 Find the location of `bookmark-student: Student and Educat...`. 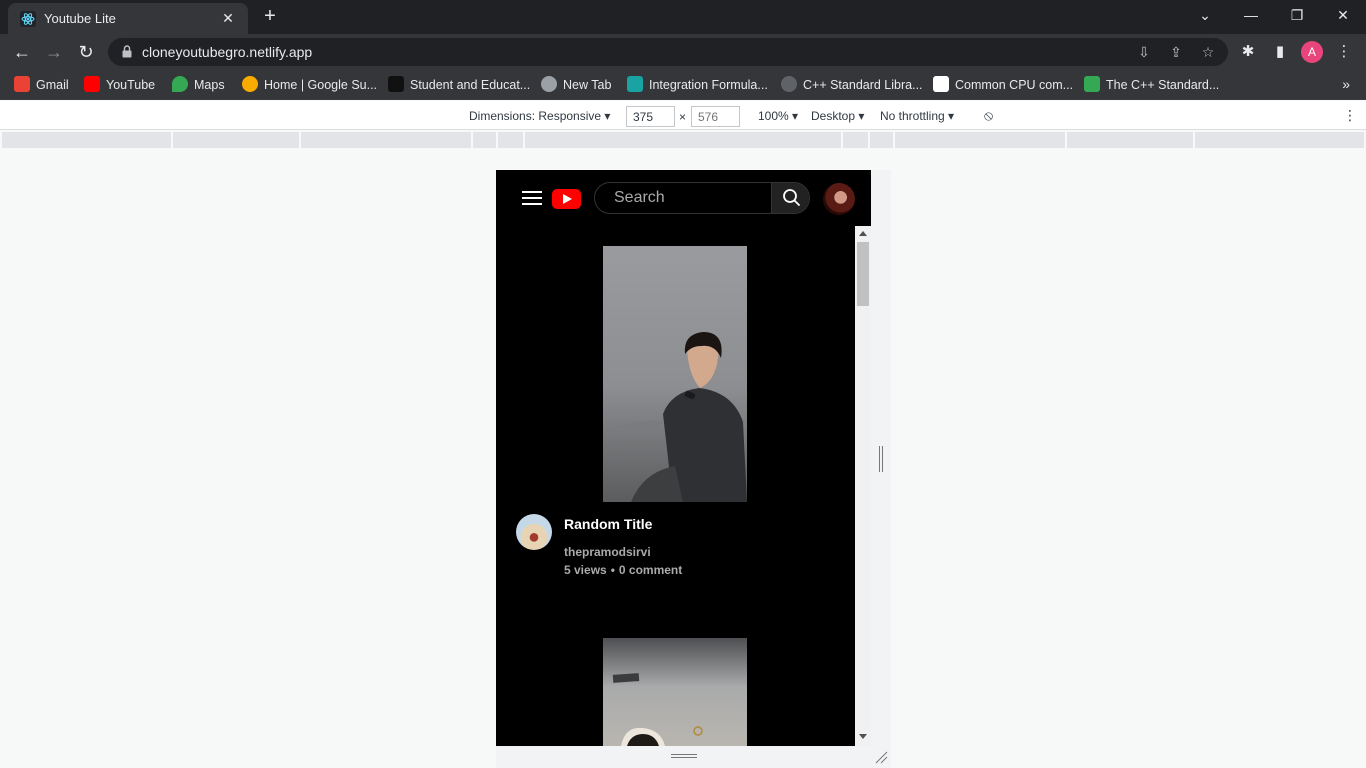

bookmark-student: Student and Educat... is located at coordinates (459, 85).